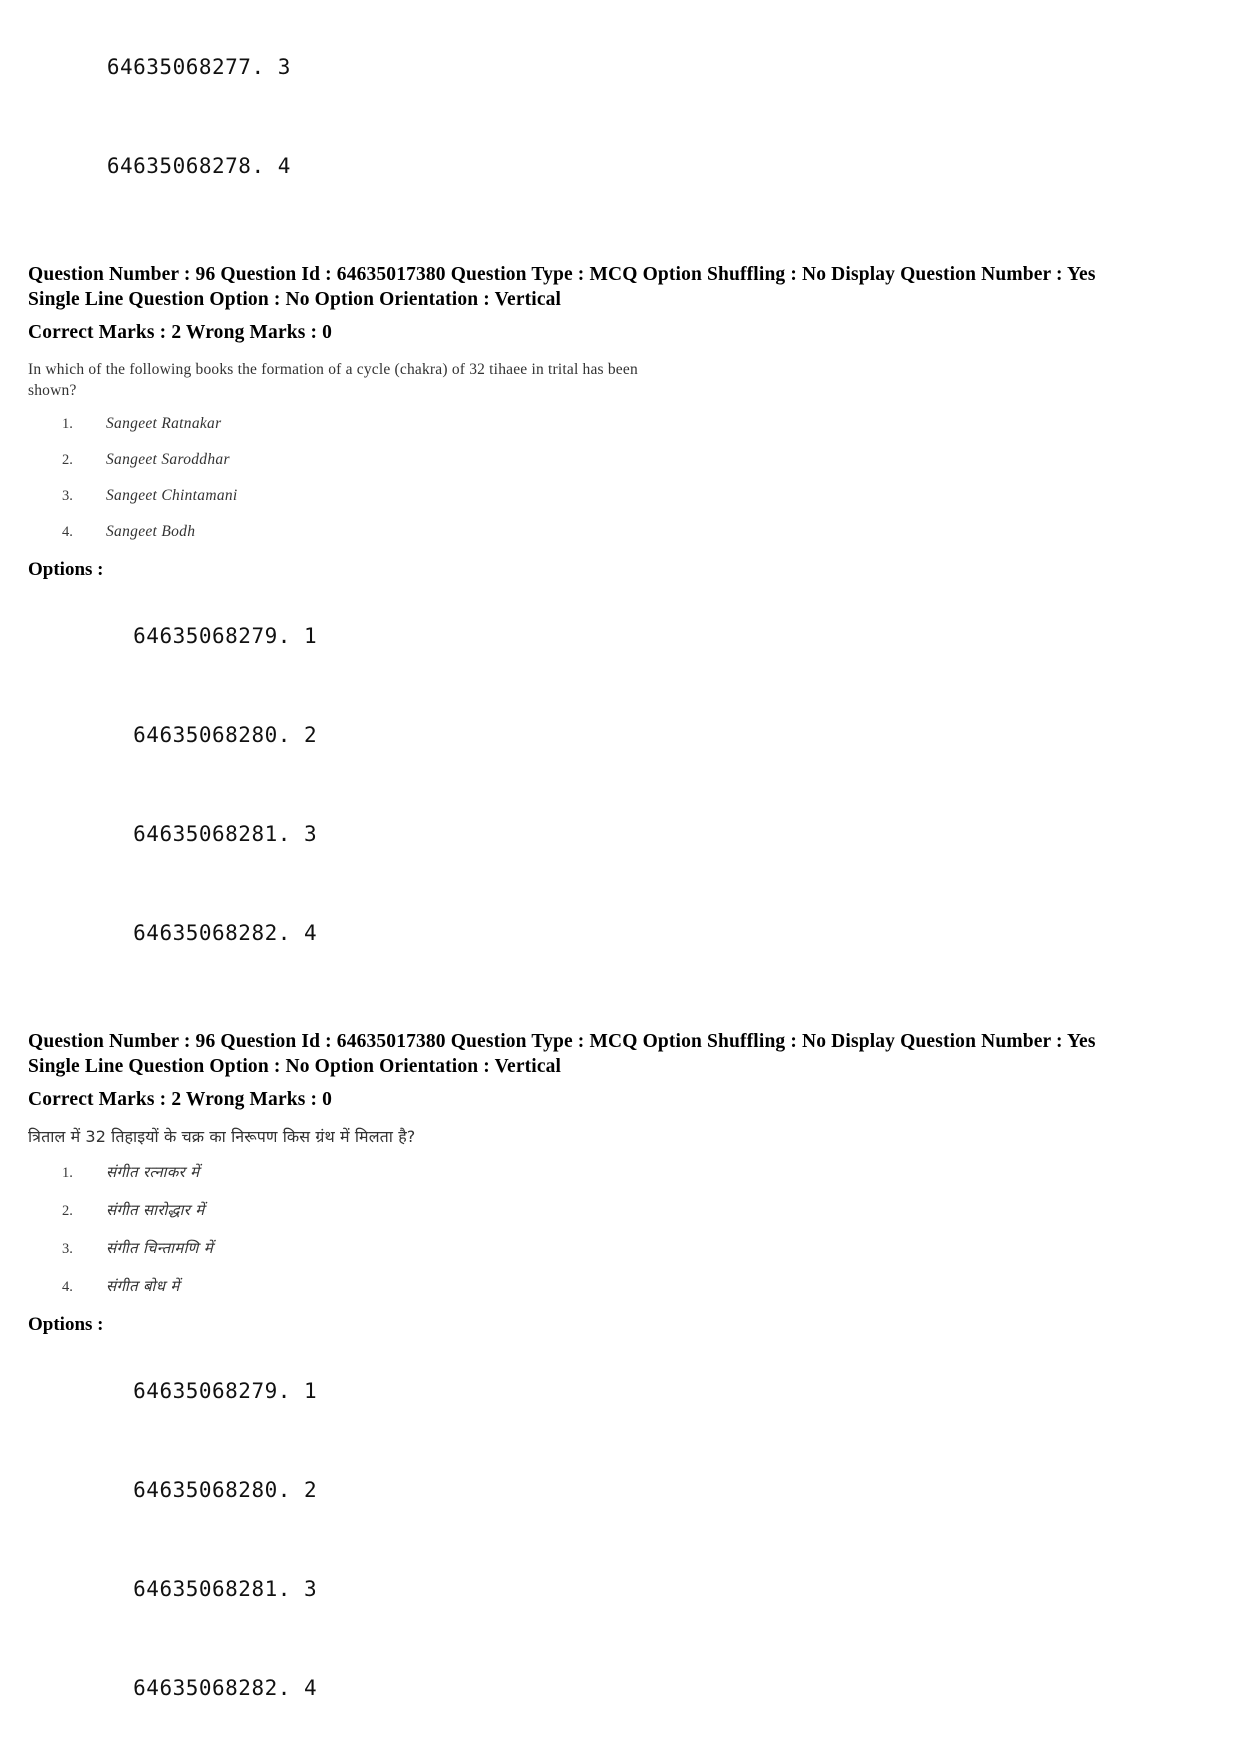 The height and width of the screenshot is (1754, 1240). Describe the element at coordinates (168, 459) in the screenshot. I see `choice-text: Sangeet Saroddhar` at that location.